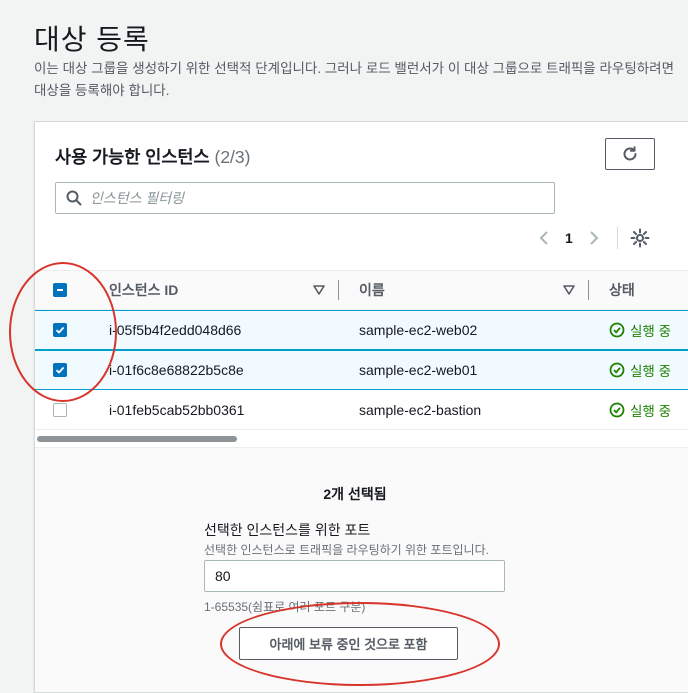  I want to click on previous-page-button, so click(544, 238).